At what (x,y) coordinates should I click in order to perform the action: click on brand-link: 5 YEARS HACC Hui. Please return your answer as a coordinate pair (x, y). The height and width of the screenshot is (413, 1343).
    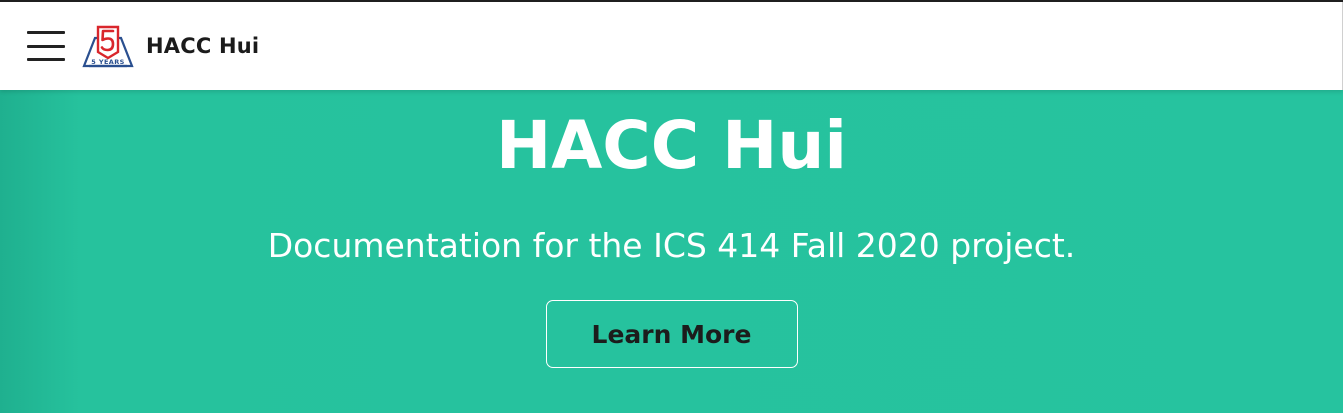
    Looking at the image, I should click on (170, 46).